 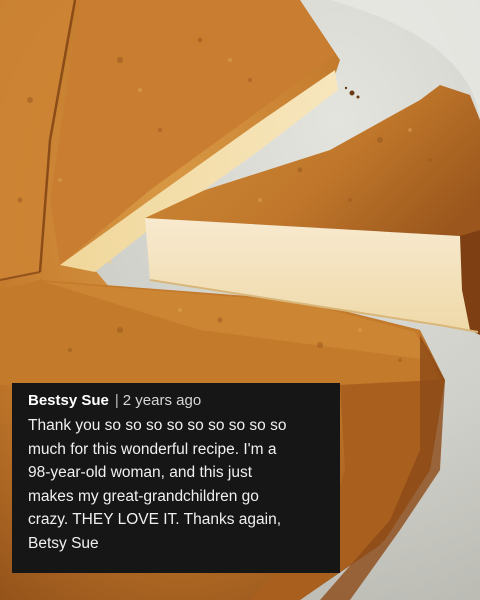 What do you see at coordinates (162, 400) in the screenshot?
I see `comment-timestamp: 2 years ago` at bounding box center [162, 400].